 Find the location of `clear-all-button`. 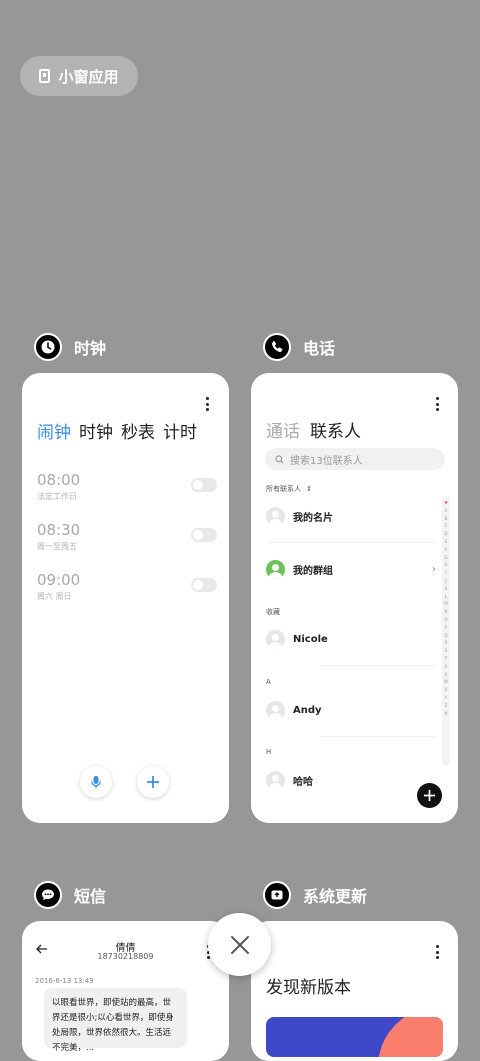

clear-all-button is located at coordinates (239, 944).